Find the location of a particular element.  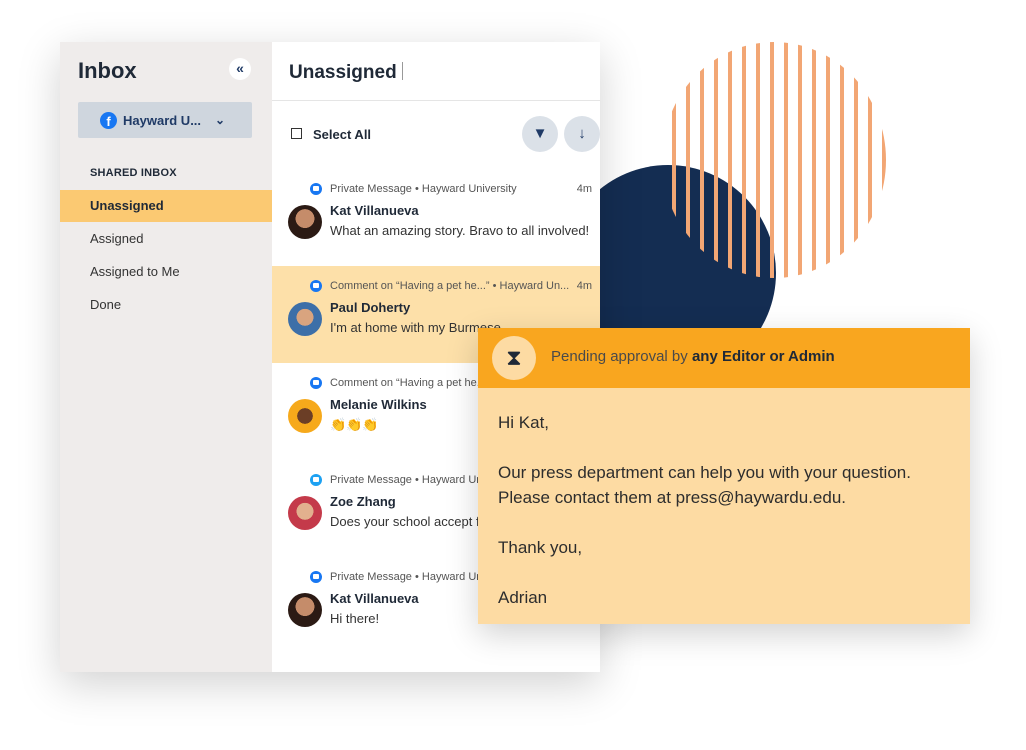

sort-button: ↓ is located at coordinates (582, 134).